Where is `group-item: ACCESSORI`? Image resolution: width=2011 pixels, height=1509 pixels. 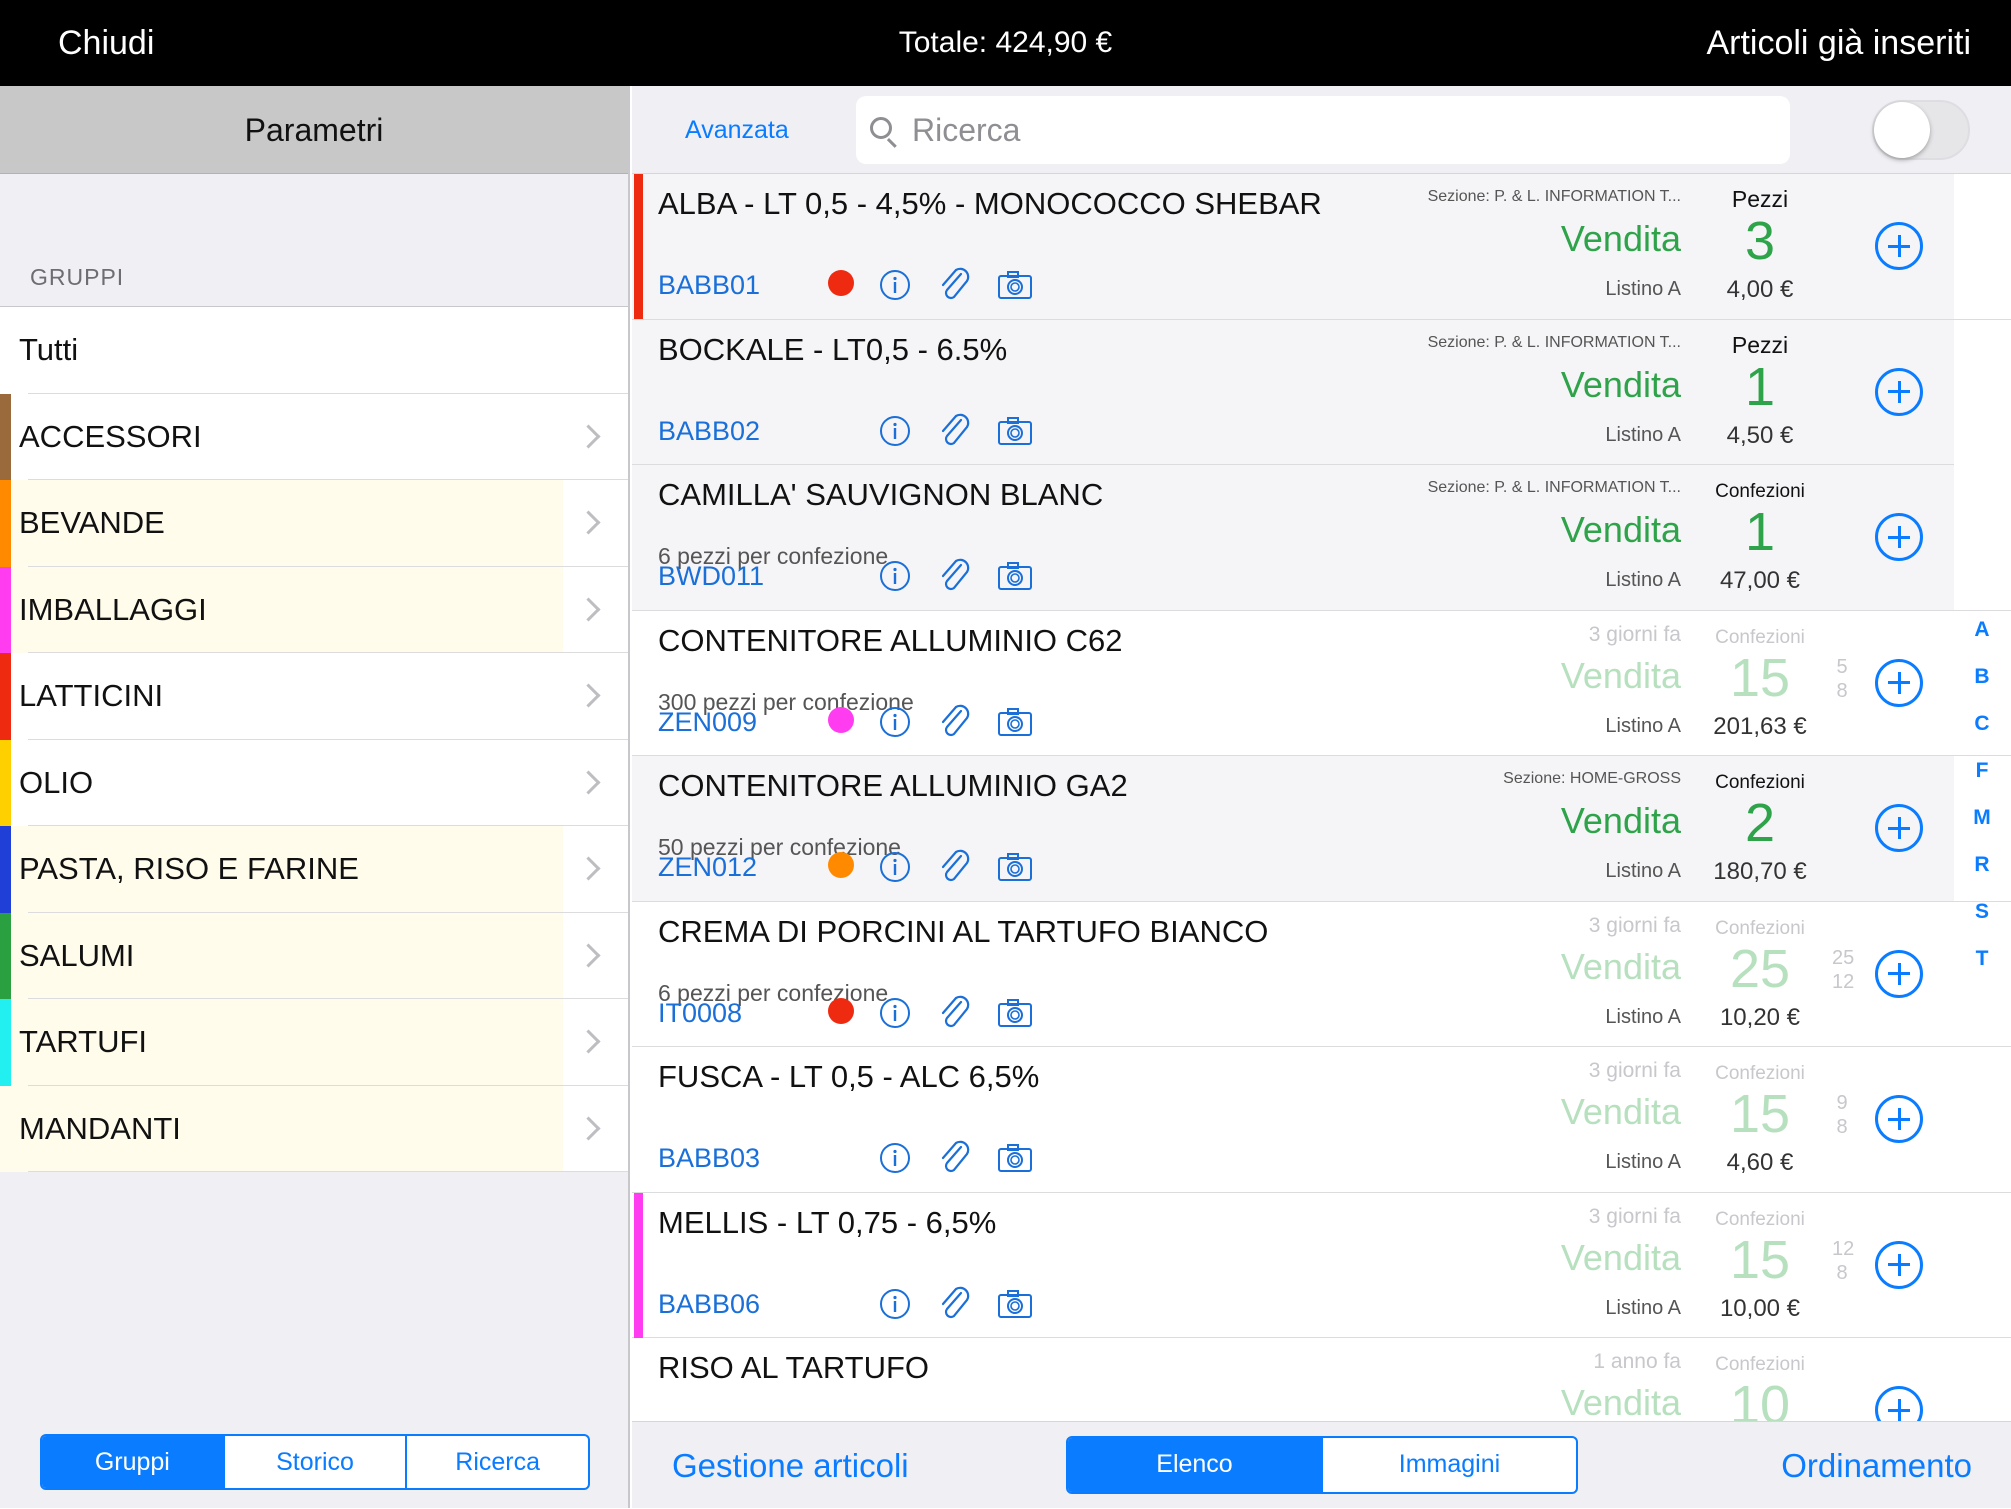
group-item: ACCESSORI is located at coordinates (314, 436).